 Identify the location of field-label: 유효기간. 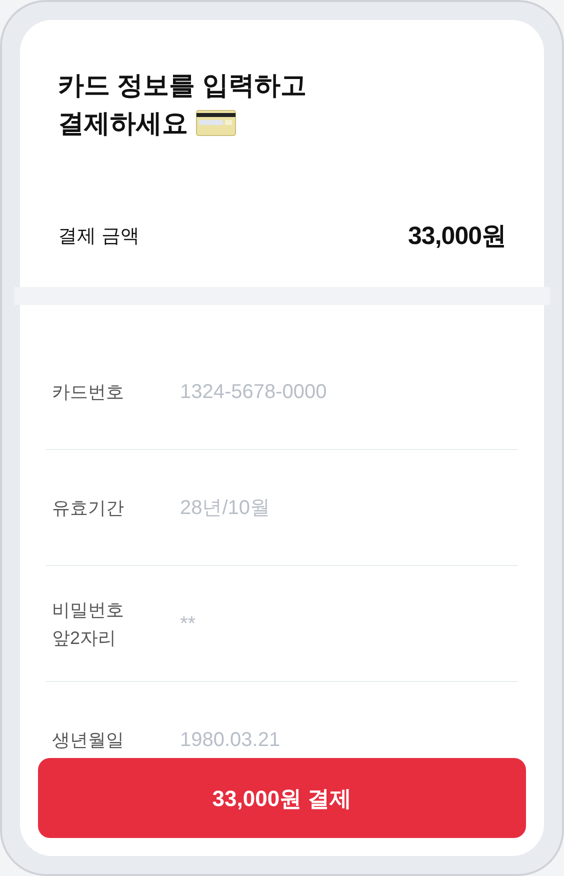
(88, 508).